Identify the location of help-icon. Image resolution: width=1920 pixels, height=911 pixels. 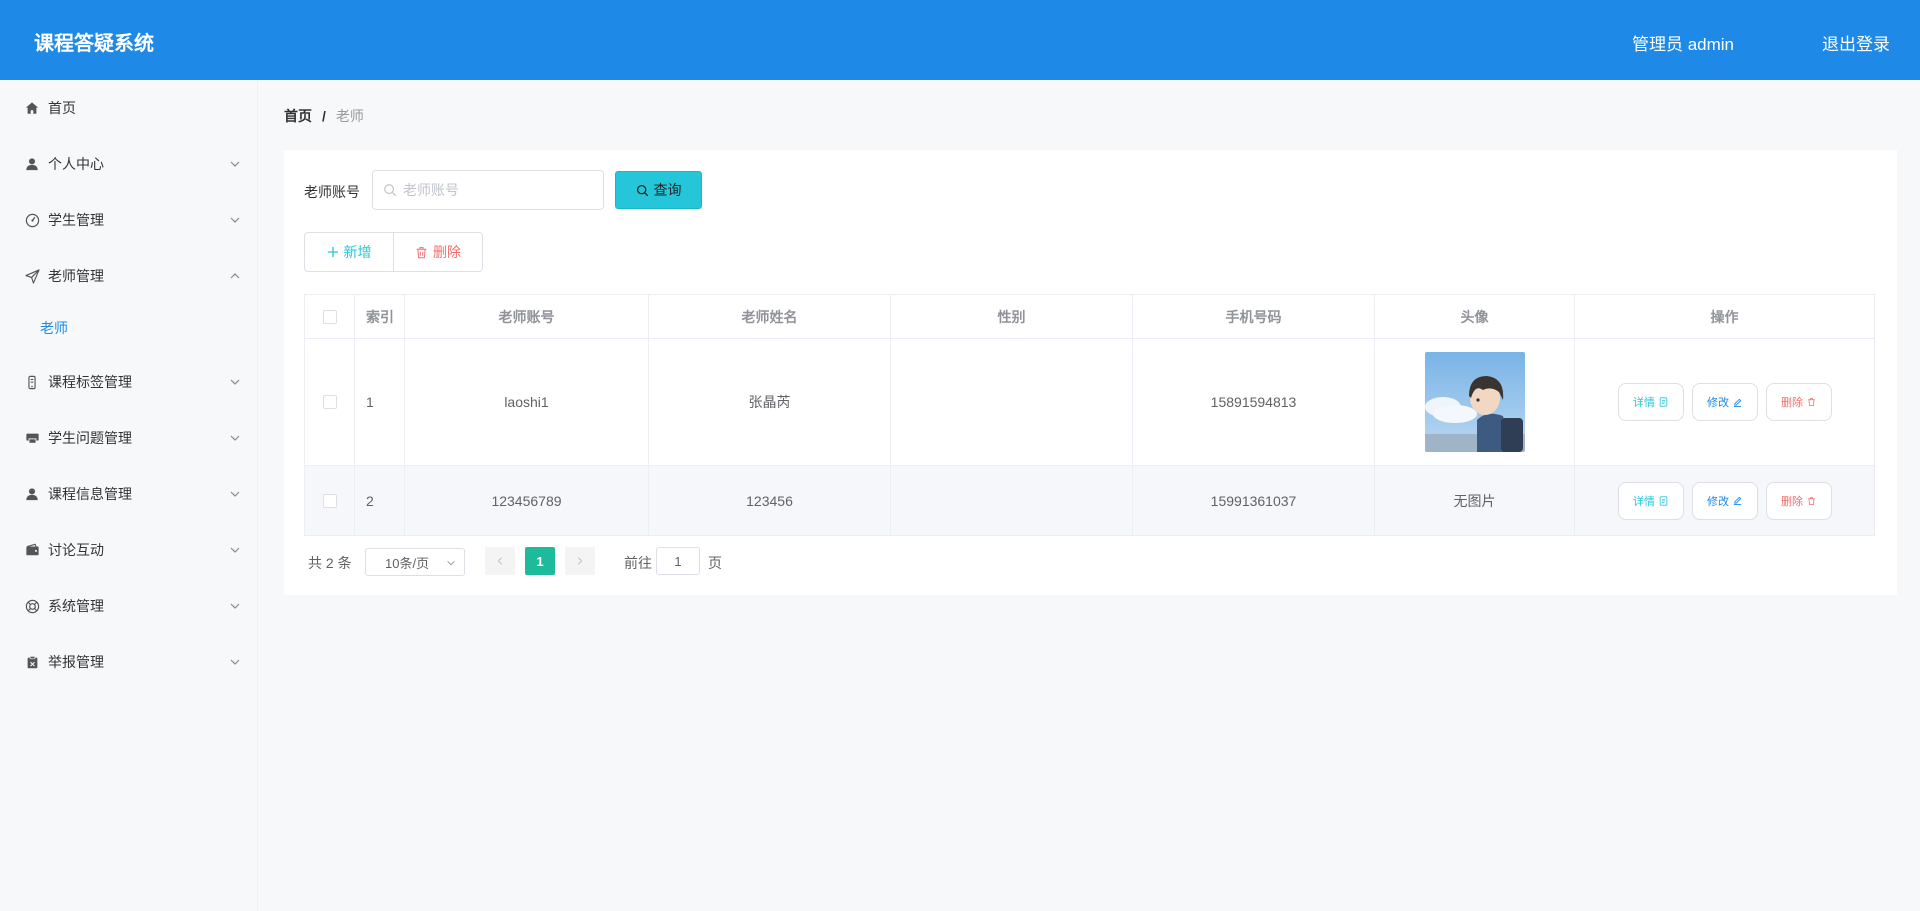
(32, 606).